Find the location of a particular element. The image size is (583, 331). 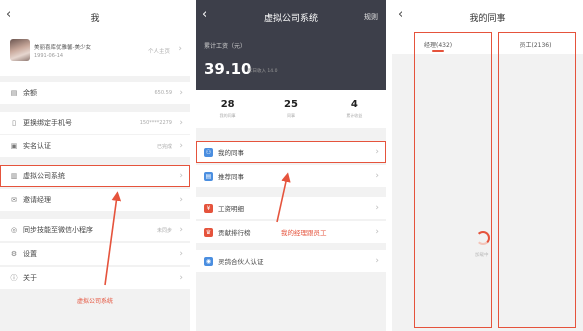

page-title: 我 is located at coordinates (95, 18).